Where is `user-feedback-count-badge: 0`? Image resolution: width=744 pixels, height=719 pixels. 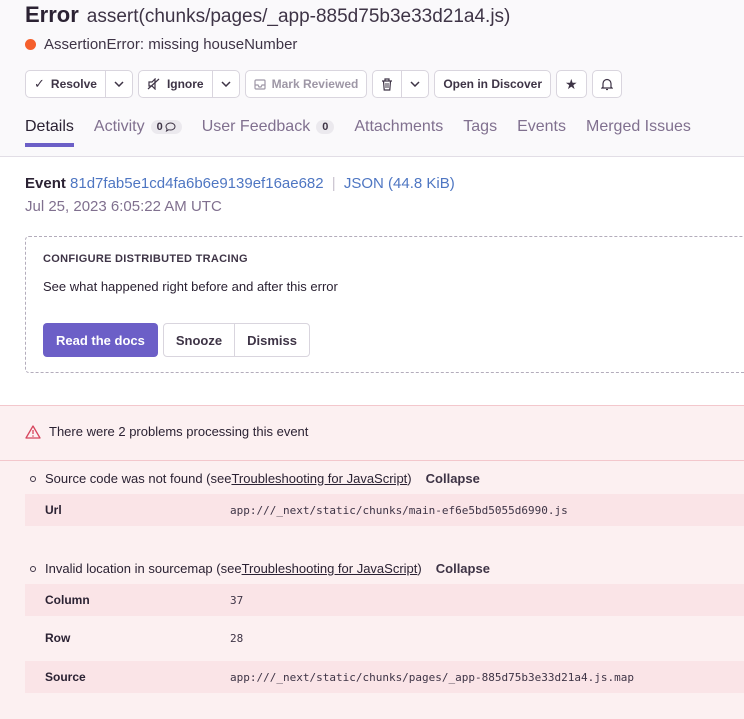
user-feedback-count-badge: 0 is located at coordinates (325, 127).